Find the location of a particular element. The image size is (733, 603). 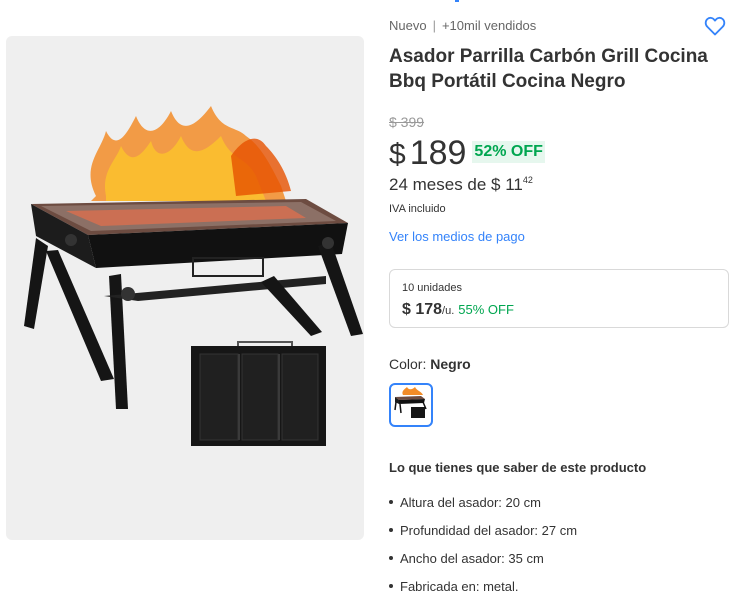

installments-info: 24 meses de $ 1142 is located at coordinates (461, 185).